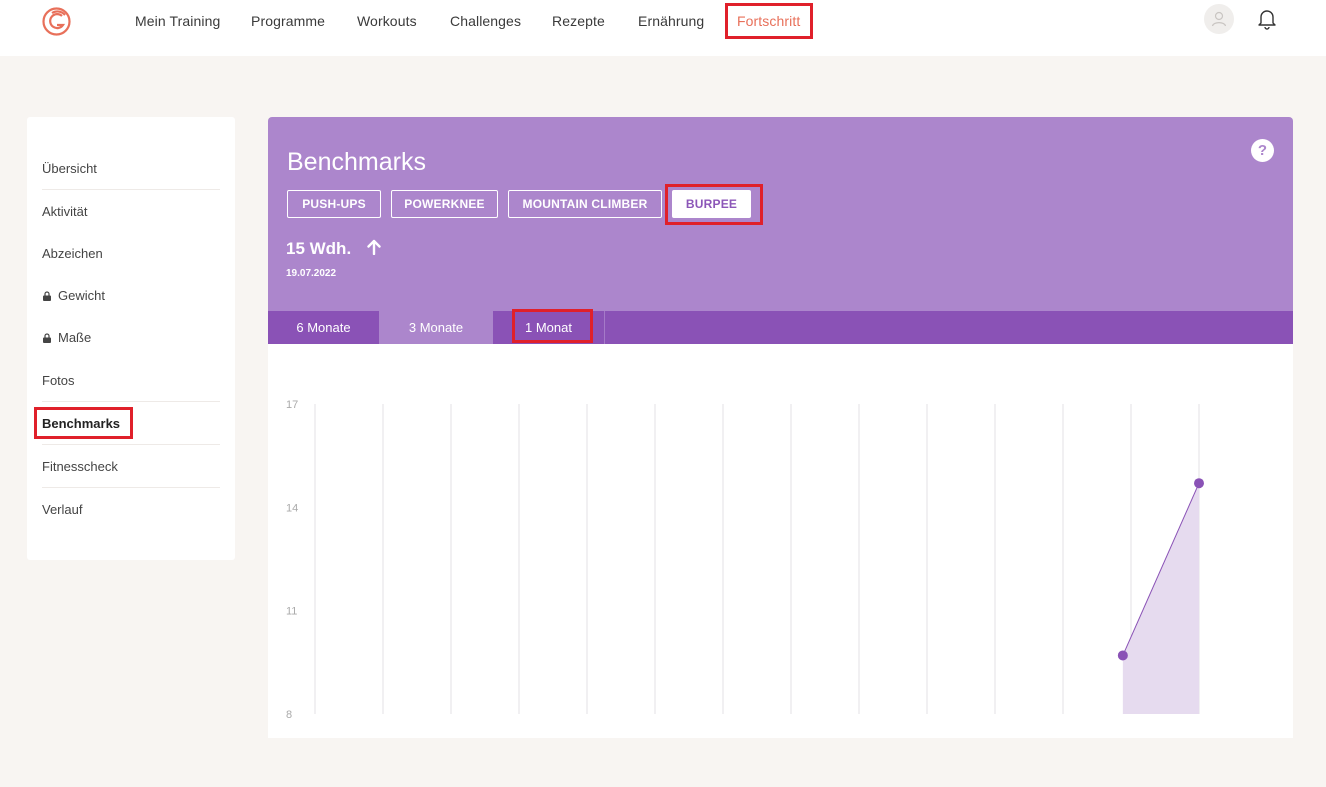 This screenshot has height=787, width=1326. Describe the element at coordinates (356, 162) in the screenshot. I see `page-title: Benchmarks` at that location.